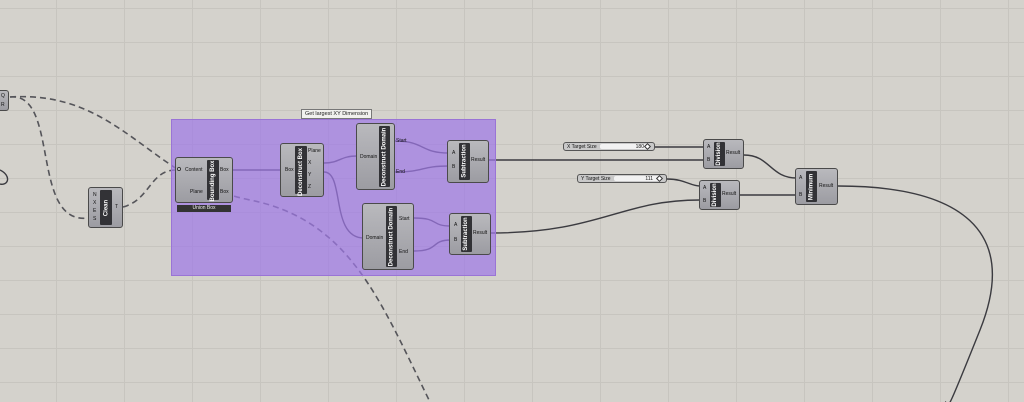  What do you see at coordinates (49, 157) in the screenshot?
I see `wire-dashed-loop` at bounding box center [49, 157].